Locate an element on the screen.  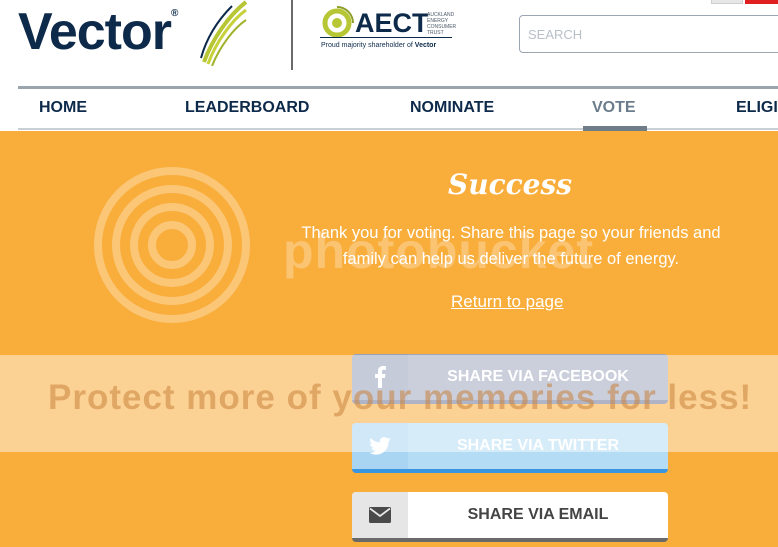
success-title: Success is located at coordinates (510, 184).